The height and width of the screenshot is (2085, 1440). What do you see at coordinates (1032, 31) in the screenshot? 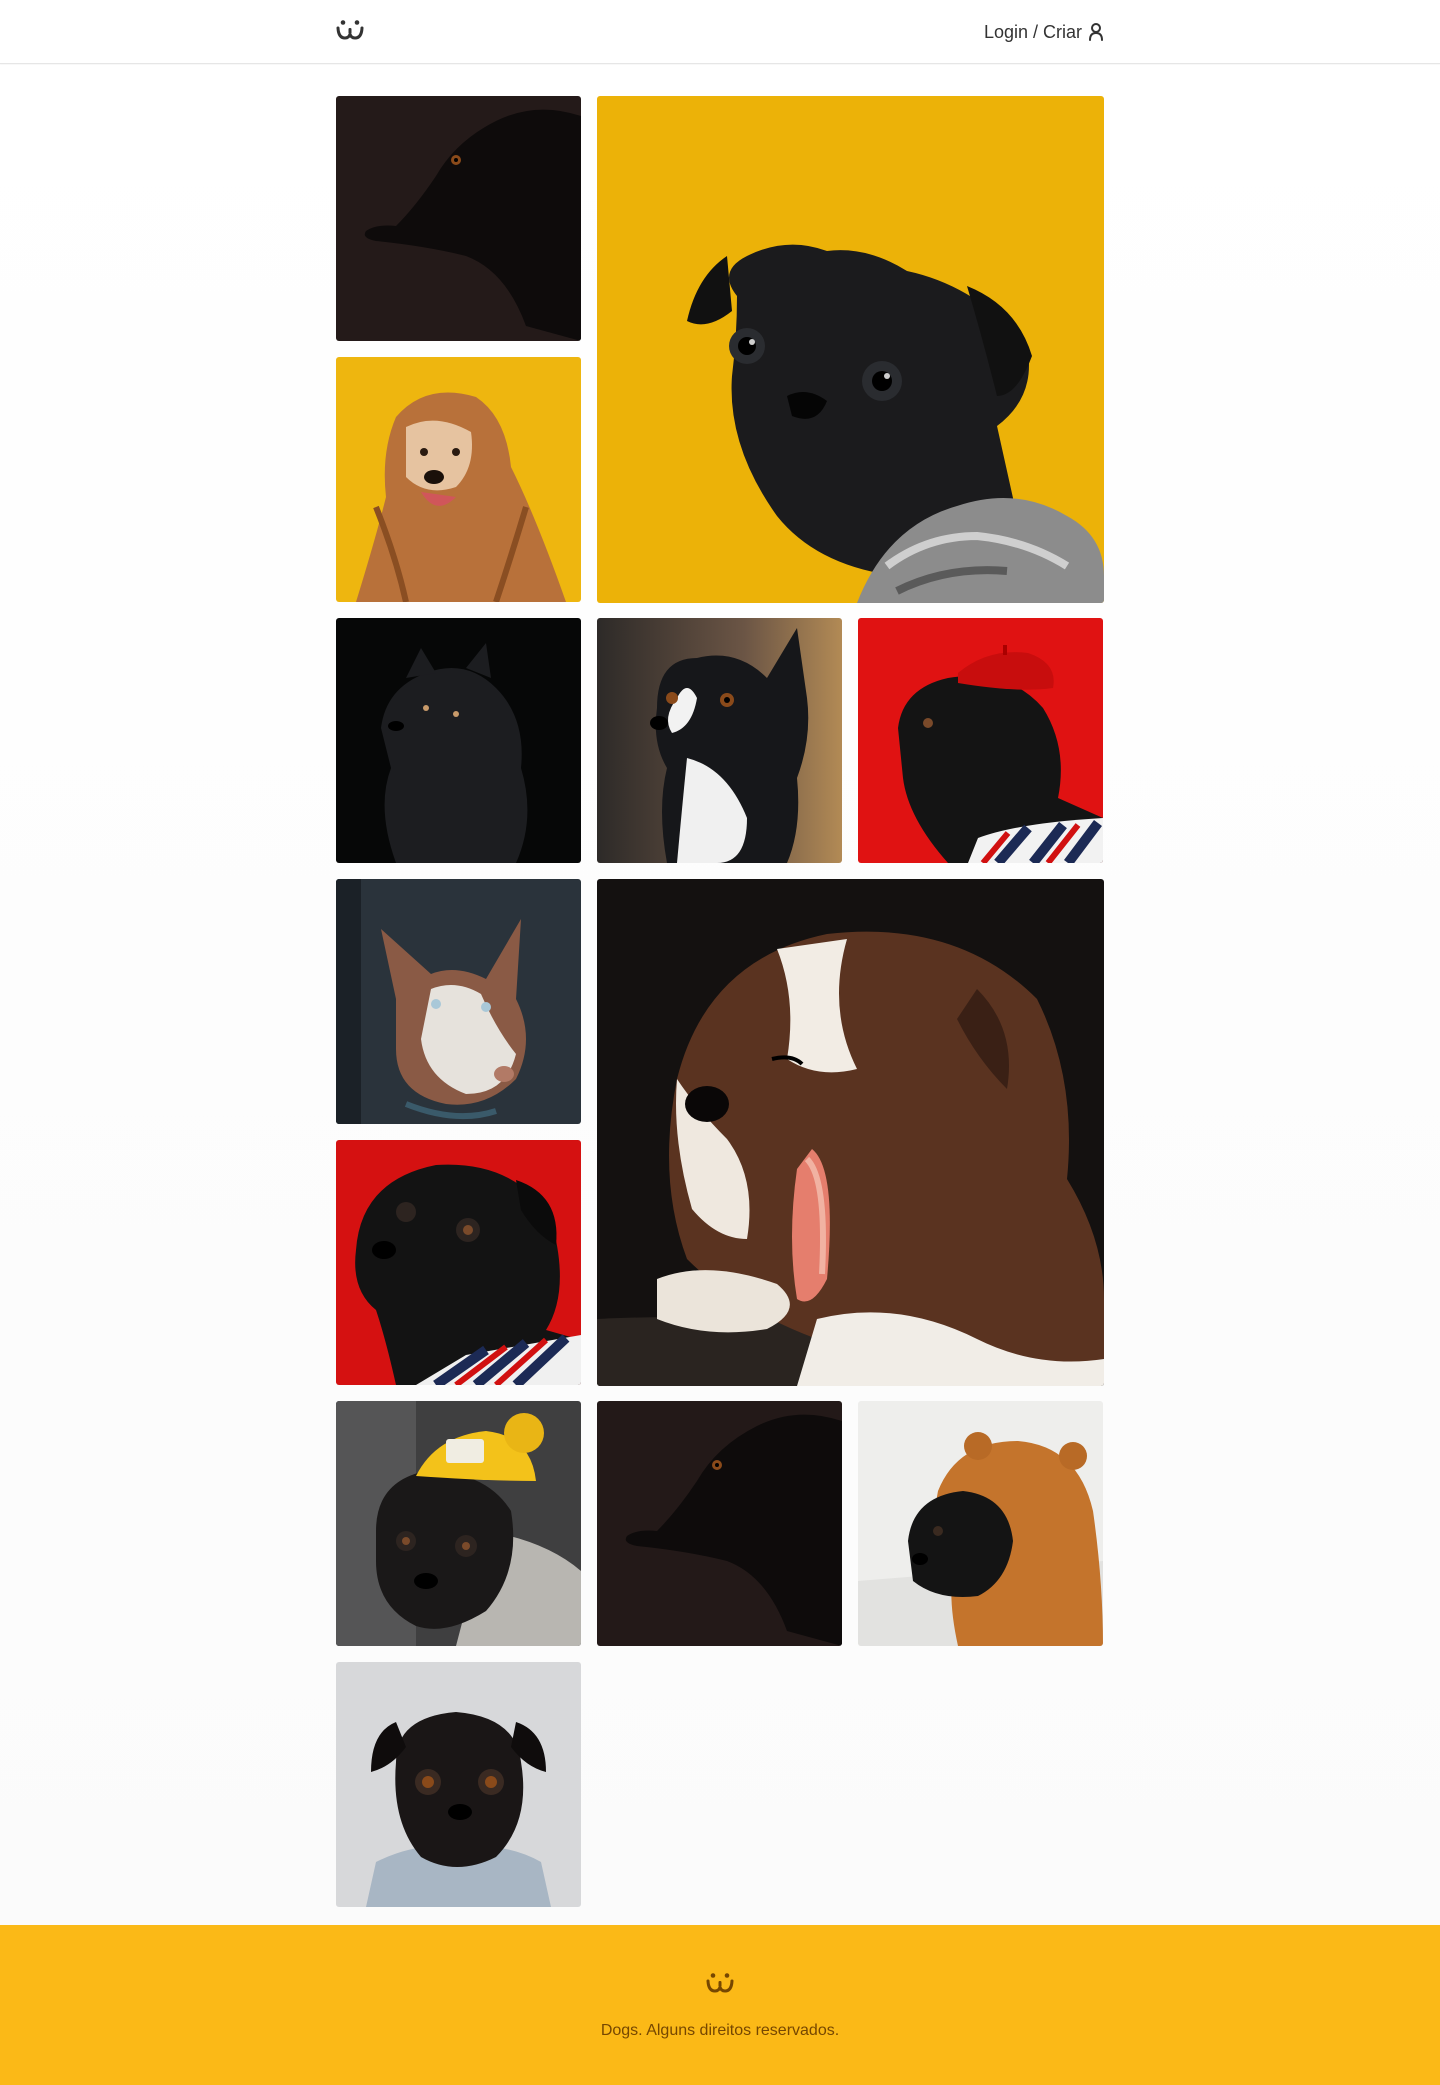
I see `login-label: Login / Criar` at bounding box center [1032, 31].